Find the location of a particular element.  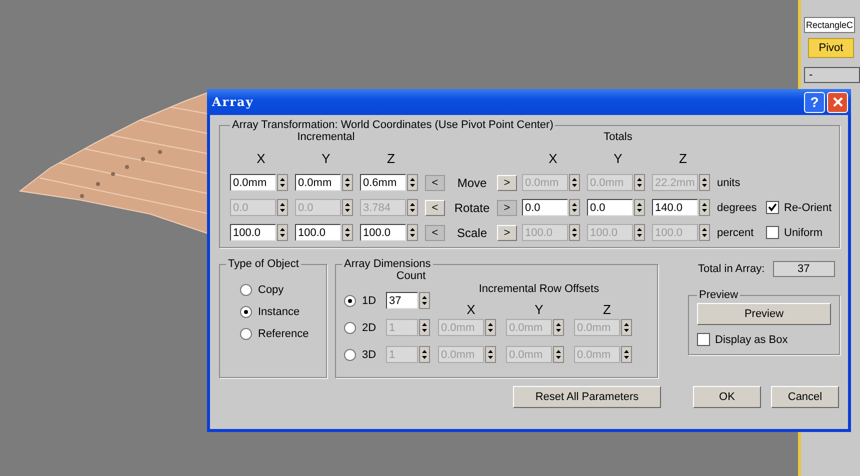

window-title: Array is located at coordinates (233, 102).